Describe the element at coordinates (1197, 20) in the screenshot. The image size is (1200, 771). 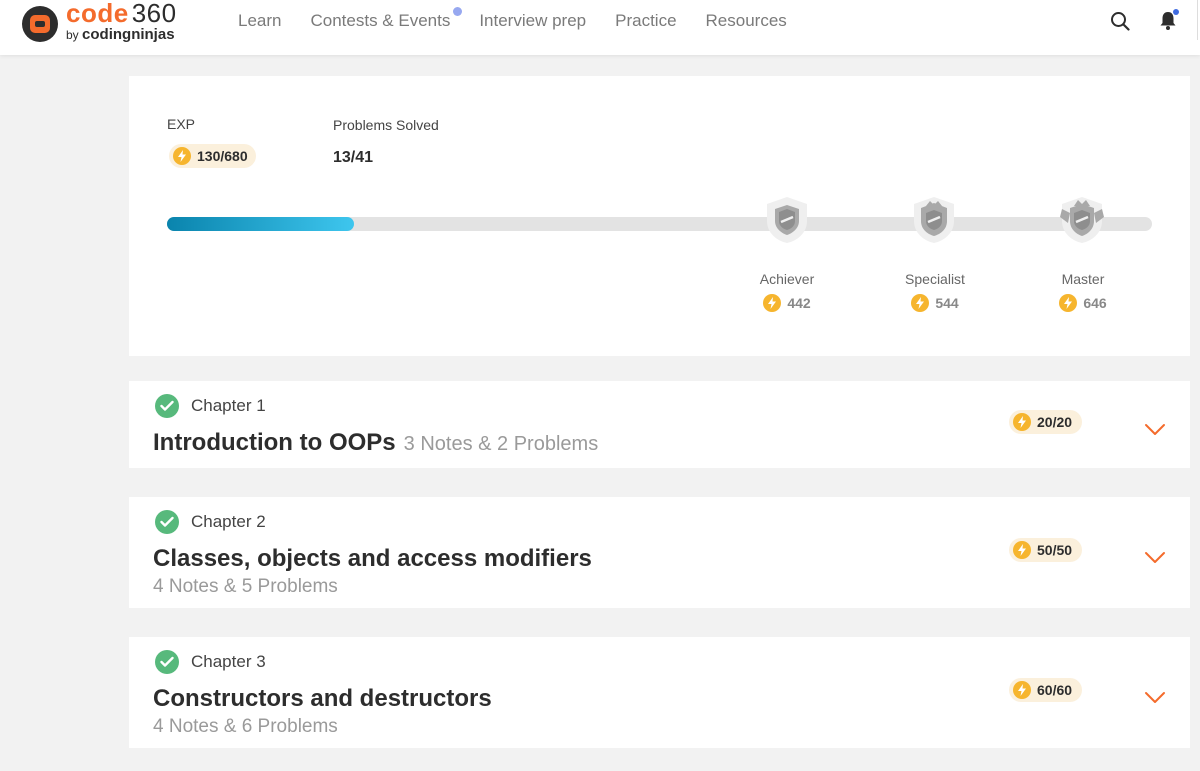
I see `header-divider` at that location.